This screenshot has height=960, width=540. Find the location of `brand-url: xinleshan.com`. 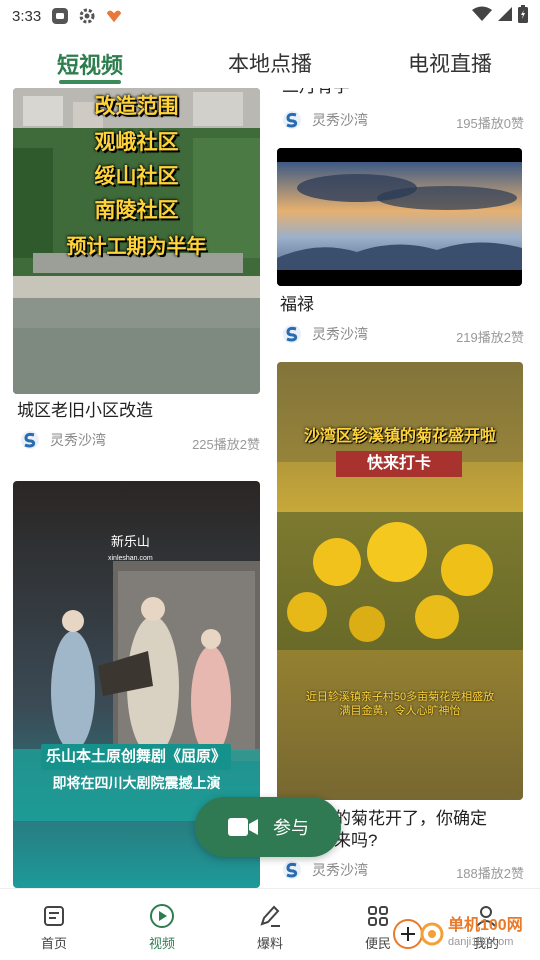

brand-url: xinleshan.com is located at coordinates (130, 558).